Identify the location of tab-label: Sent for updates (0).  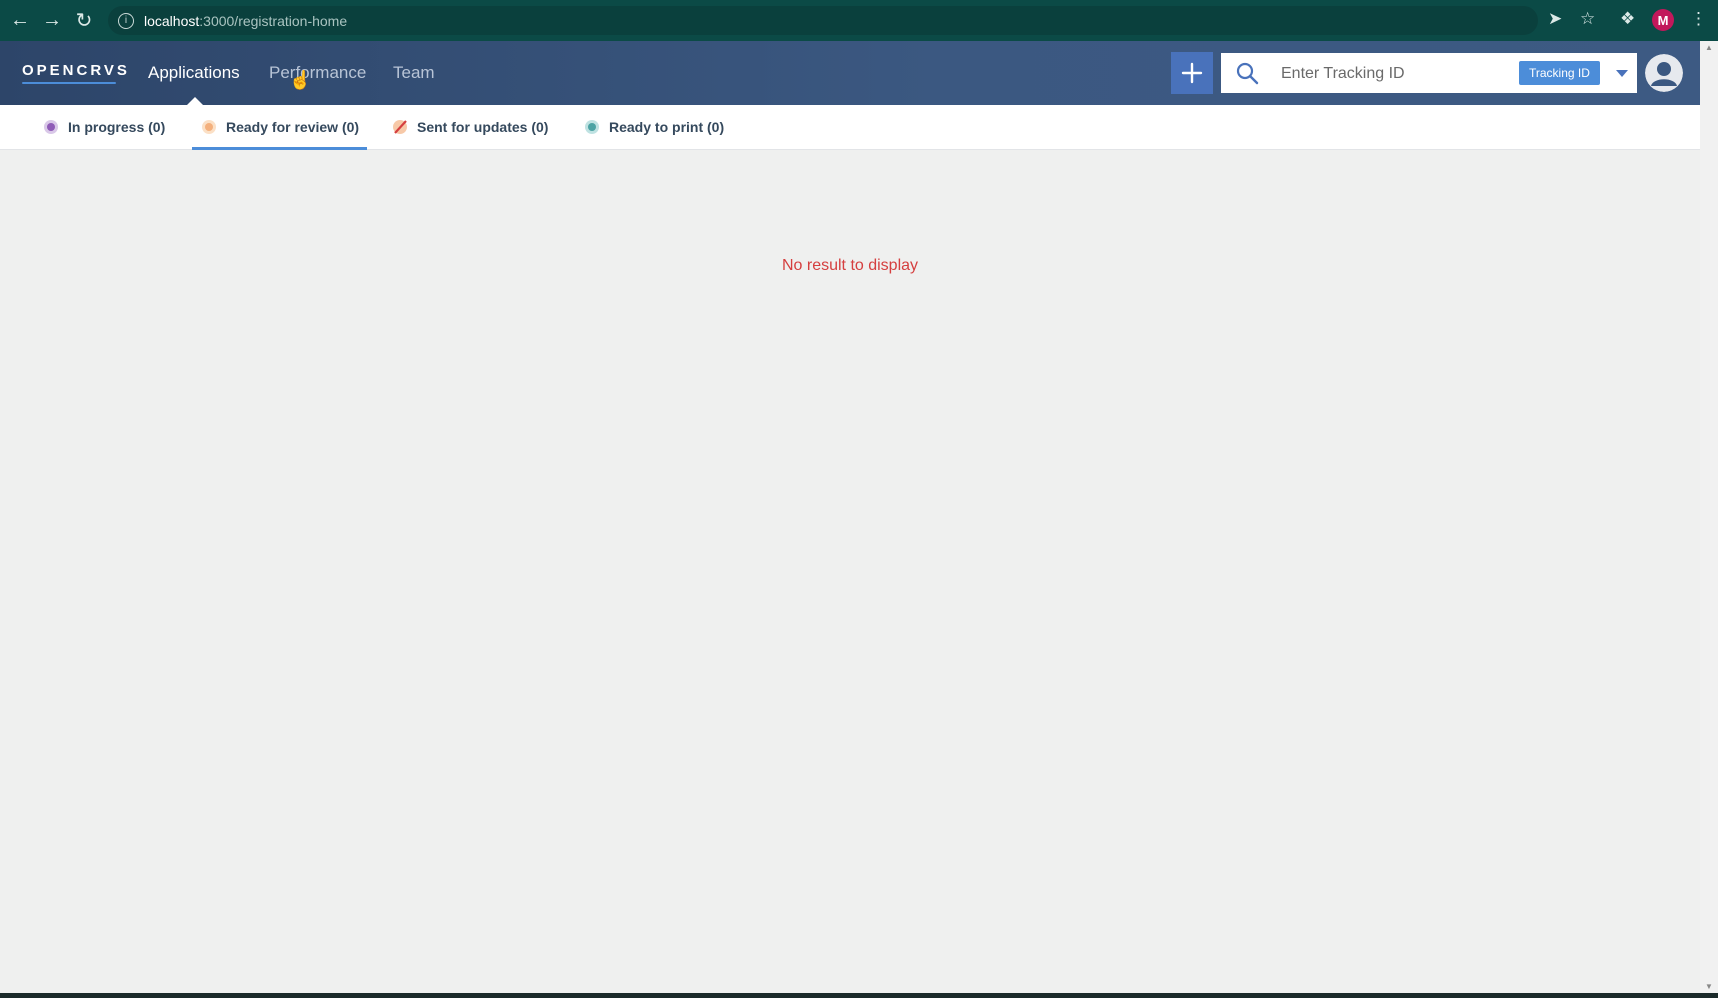
(483, 127).